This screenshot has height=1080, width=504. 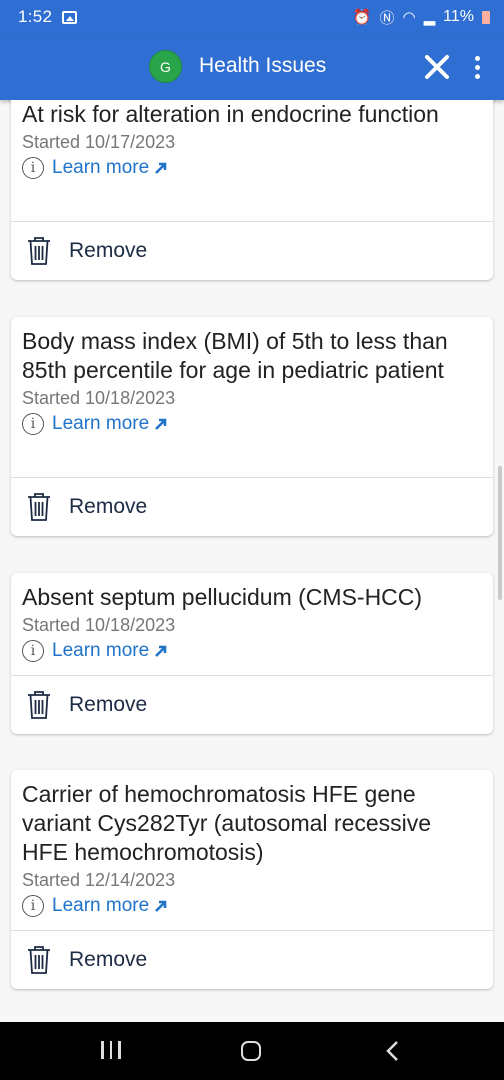 What do you see at coordinates (458, 16) in the screenshot?
I see `battery-percent: 11%` at bounding box center [458, 16].